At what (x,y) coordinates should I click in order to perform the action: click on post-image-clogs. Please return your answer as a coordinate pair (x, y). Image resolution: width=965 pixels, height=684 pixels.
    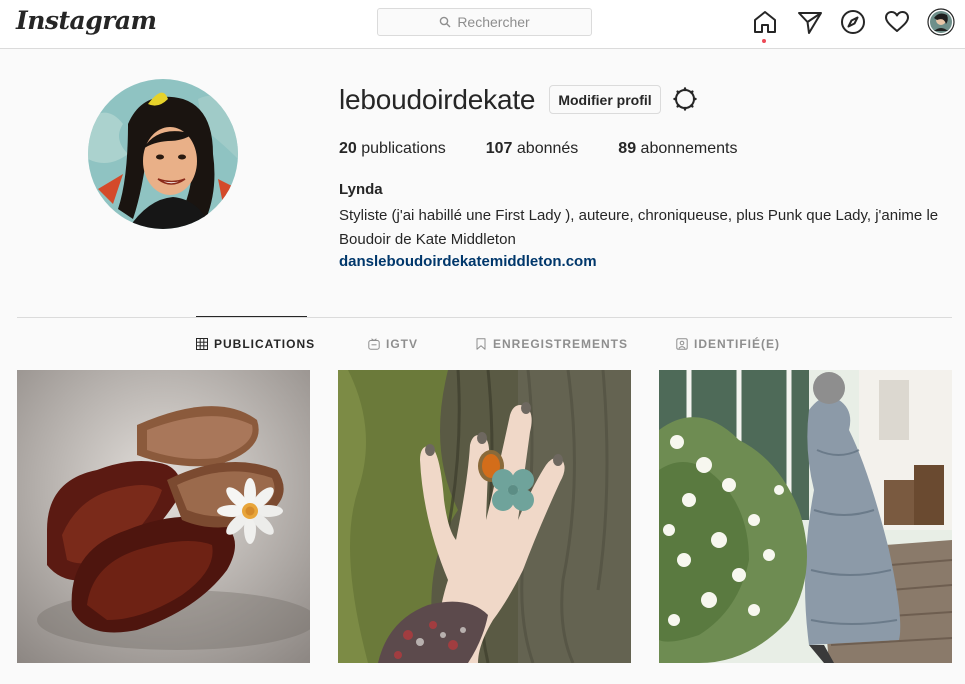
    Looking at the image, I should click on (163, 516).